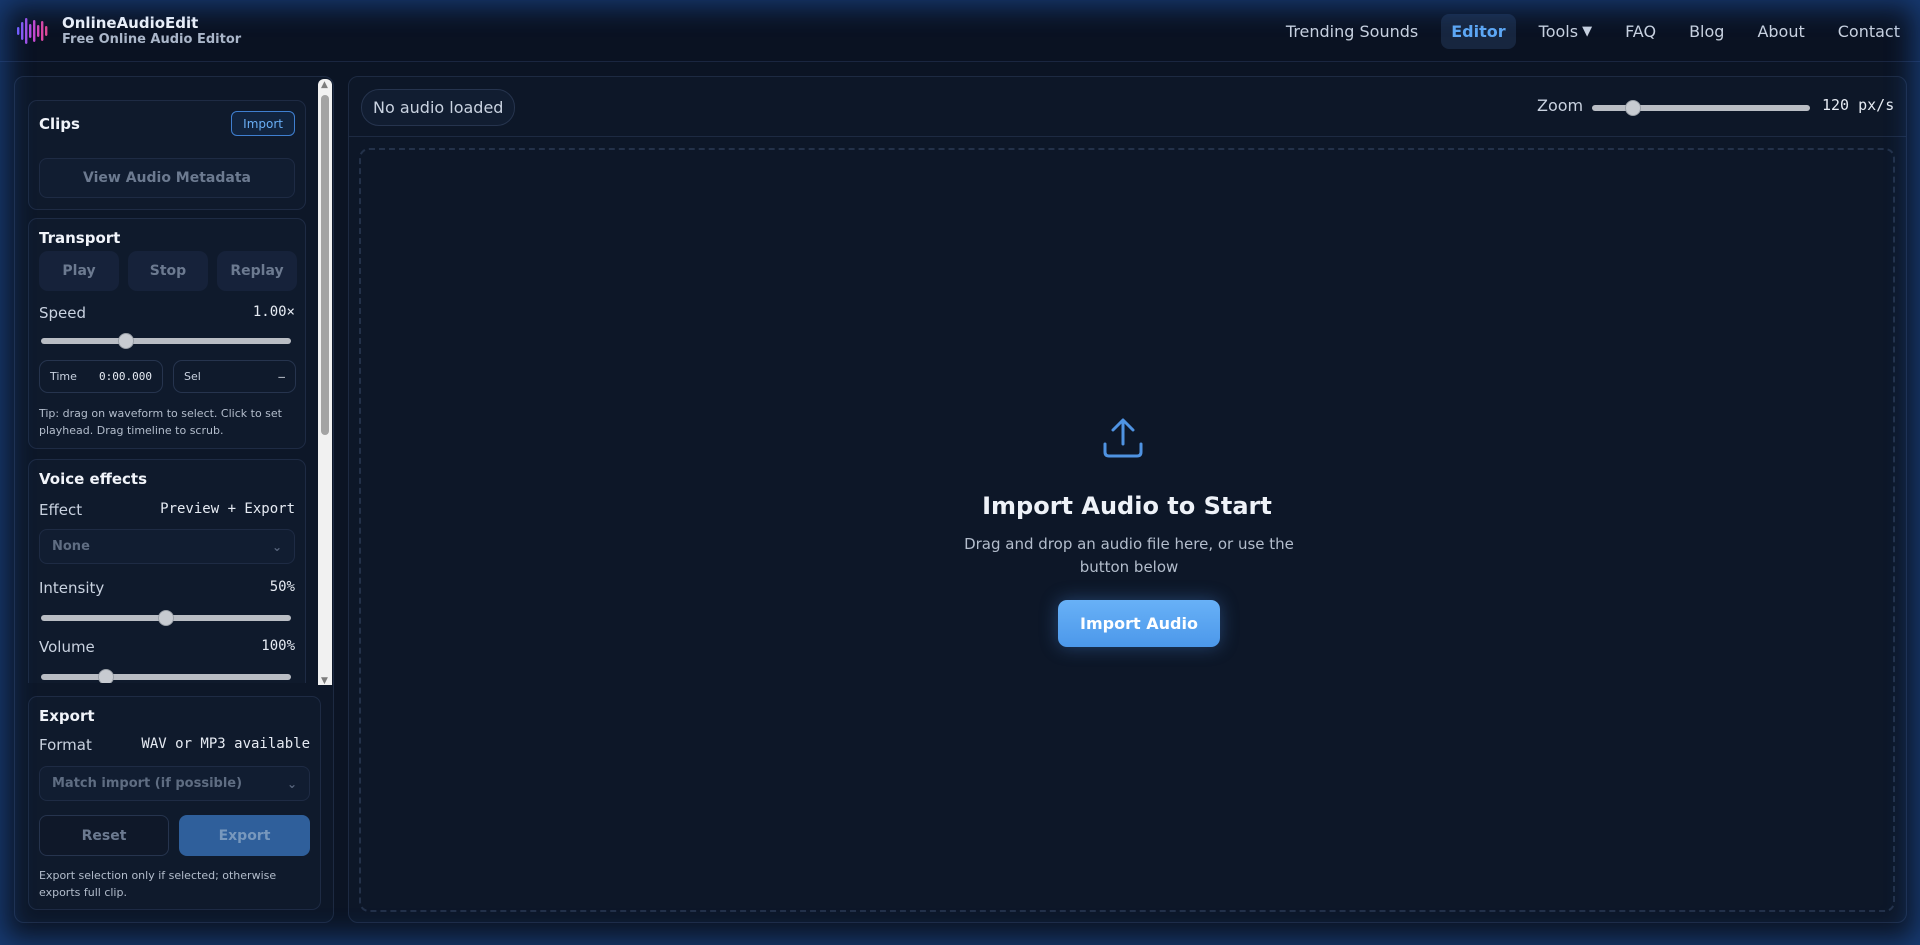 This screenshot has width=1920, height=945. I want to click on selection-readout: Sel –, so click(234, 376).